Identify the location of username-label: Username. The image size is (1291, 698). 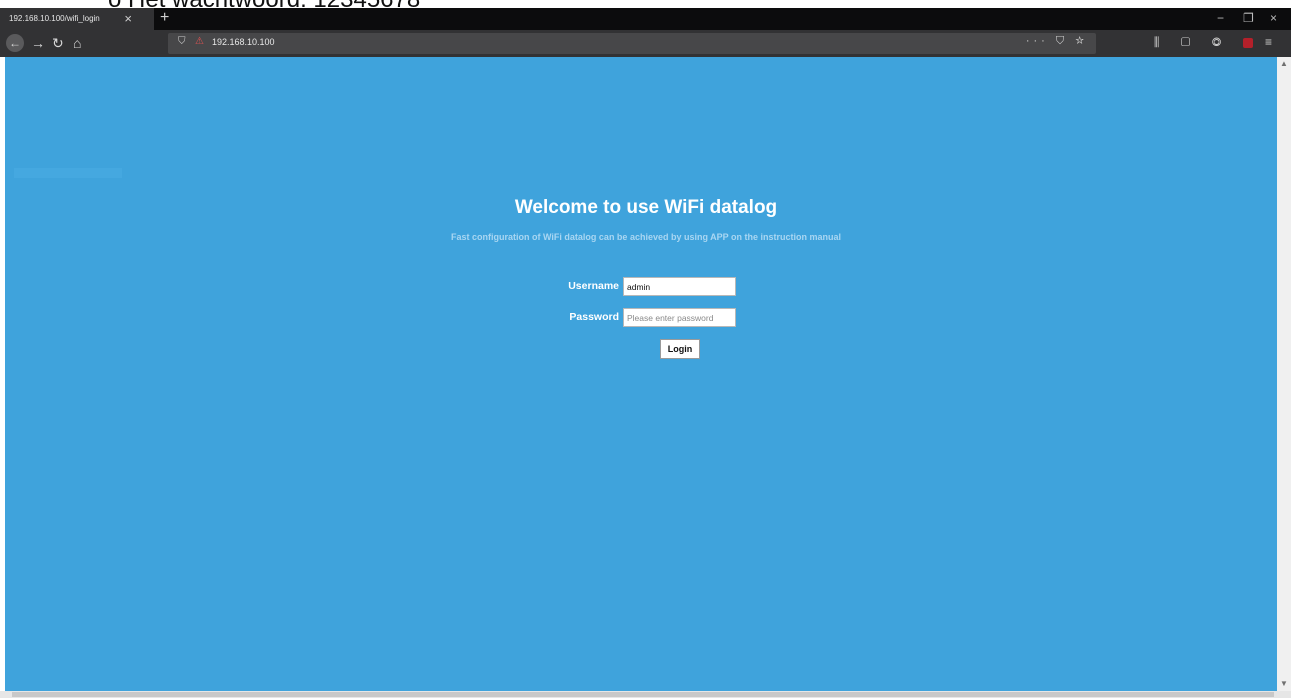
(593, 286).